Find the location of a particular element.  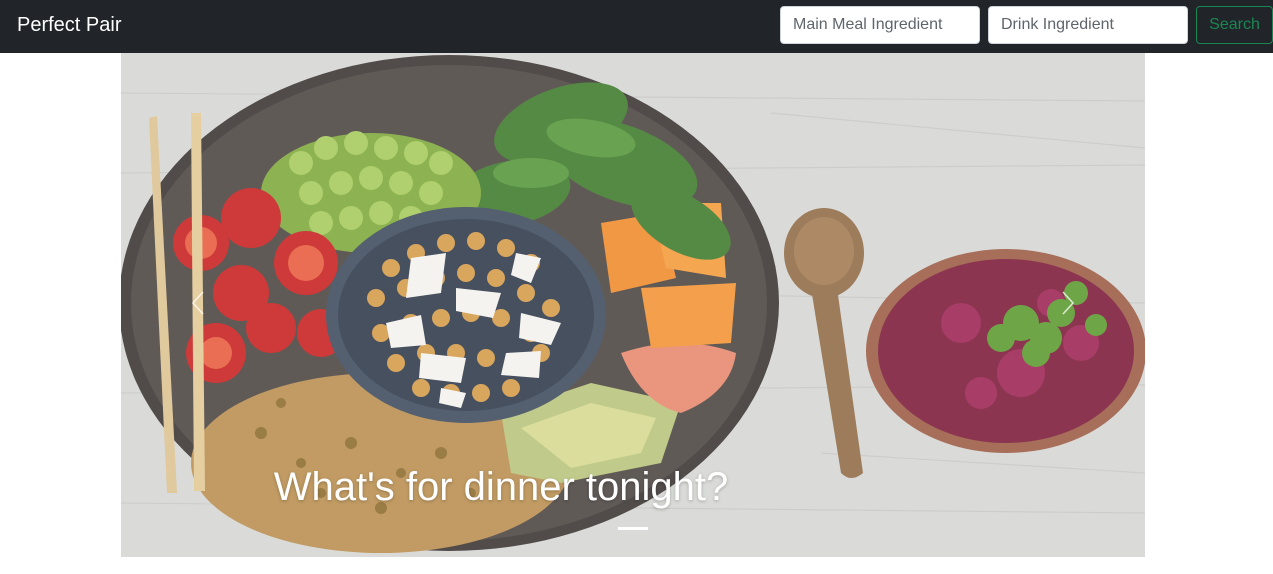

search-button: Search is located at coordinates (1234, 25).